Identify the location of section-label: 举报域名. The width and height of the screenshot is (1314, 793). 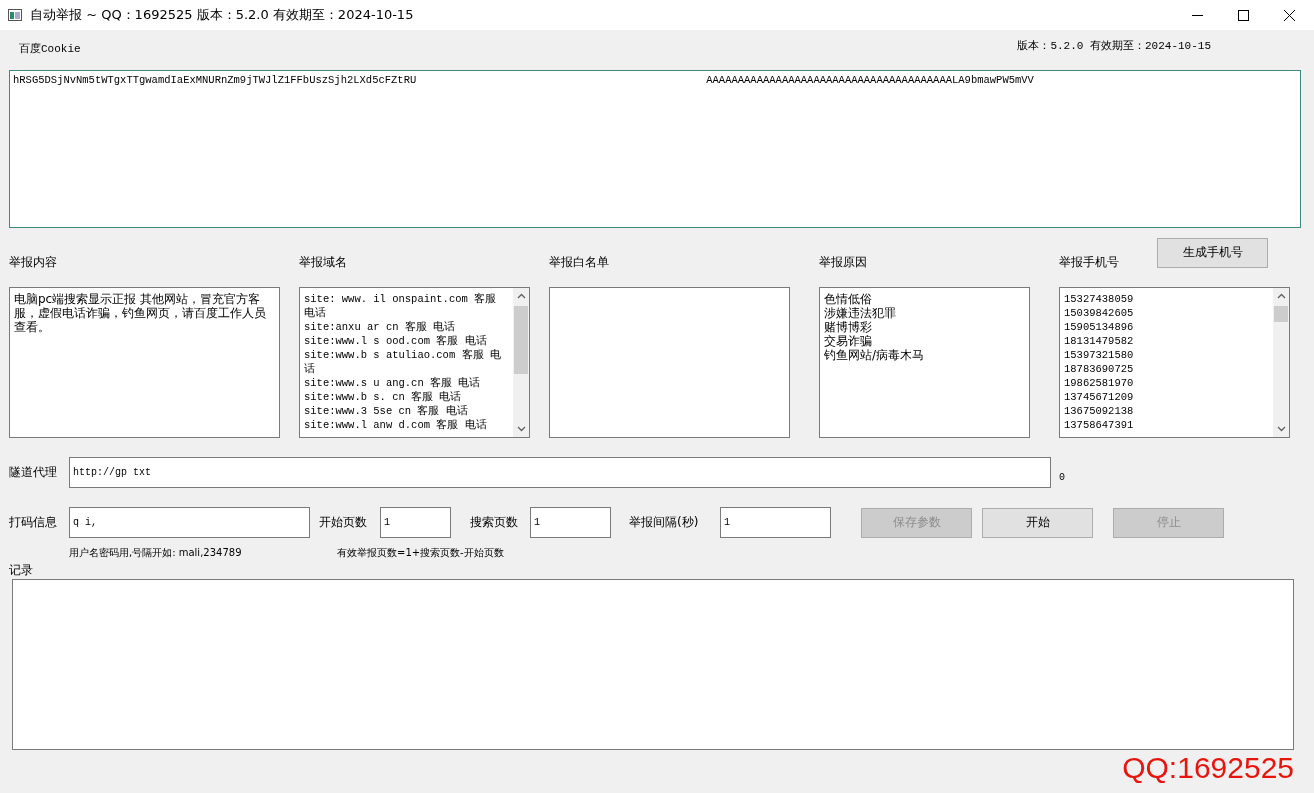
(323, 262).